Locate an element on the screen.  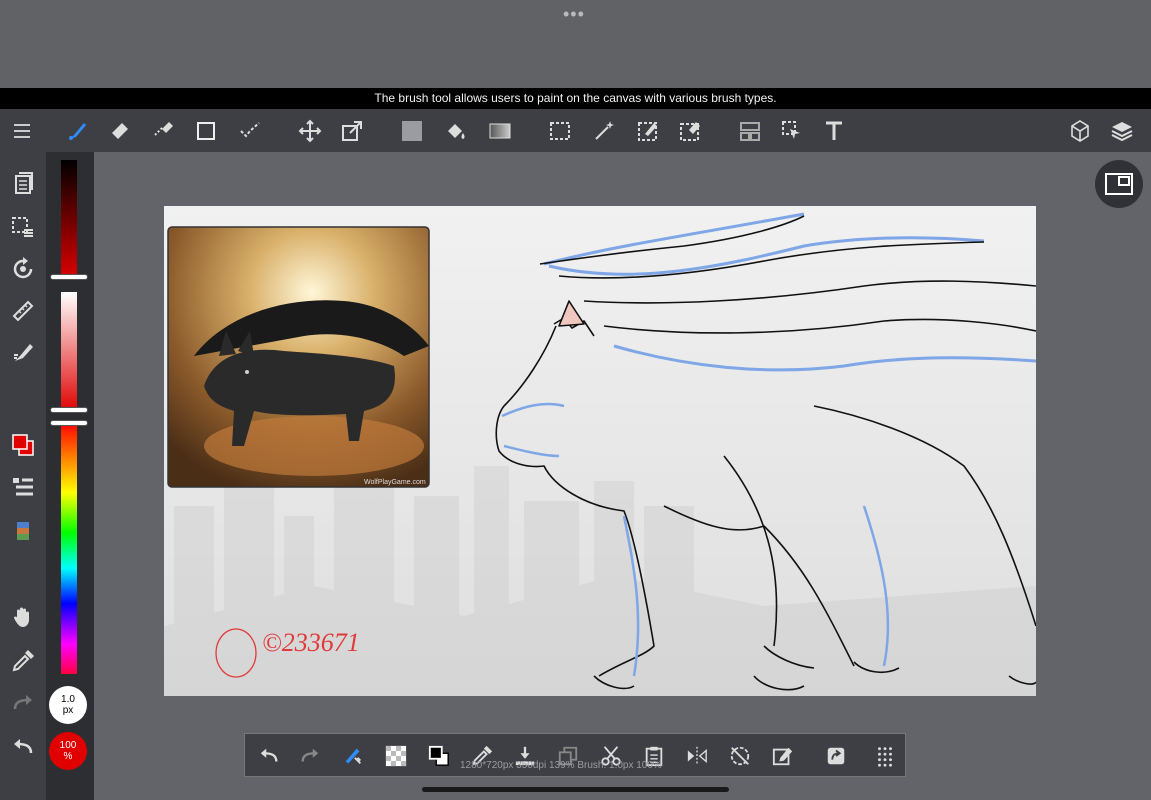
brush-size-button: 1.0 px is located at coordinates (68, 705).